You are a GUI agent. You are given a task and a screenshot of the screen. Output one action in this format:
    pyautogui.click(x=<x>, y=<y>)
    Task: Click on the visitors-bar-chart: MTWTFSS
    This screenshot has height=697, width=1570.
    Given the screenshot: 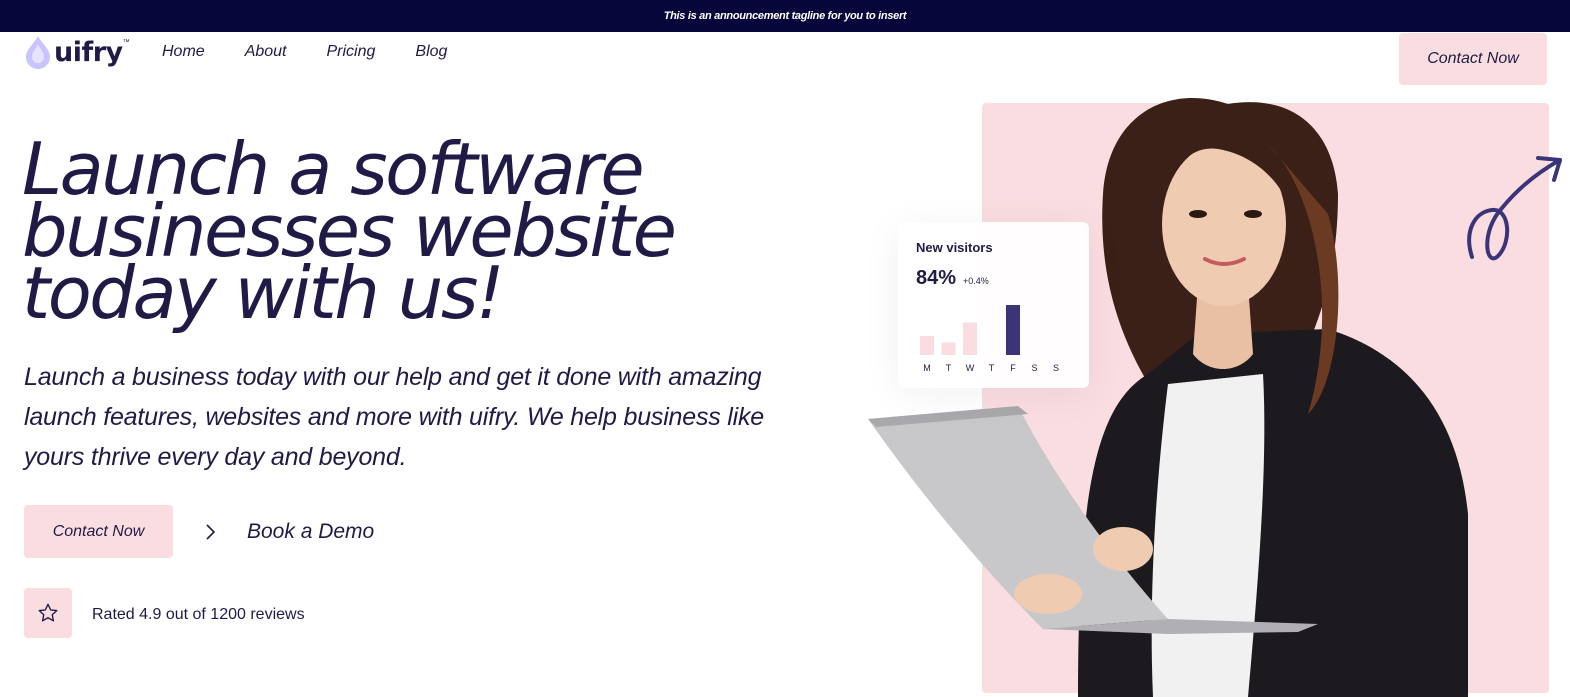 What is the action you would take?
    pyautogui.click(x=989, y=339)
    